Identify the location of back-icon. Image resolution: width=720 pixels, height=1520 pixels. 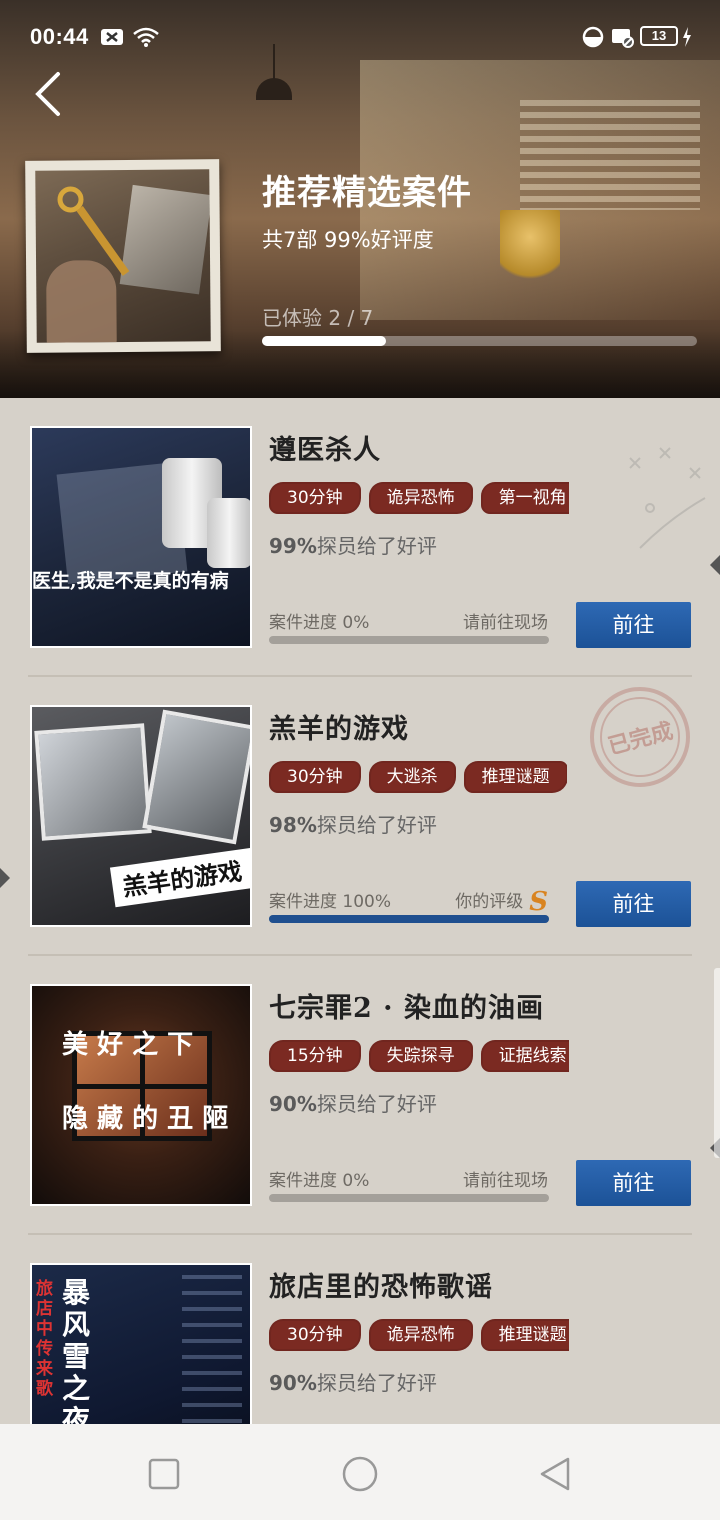
(556, 1474).